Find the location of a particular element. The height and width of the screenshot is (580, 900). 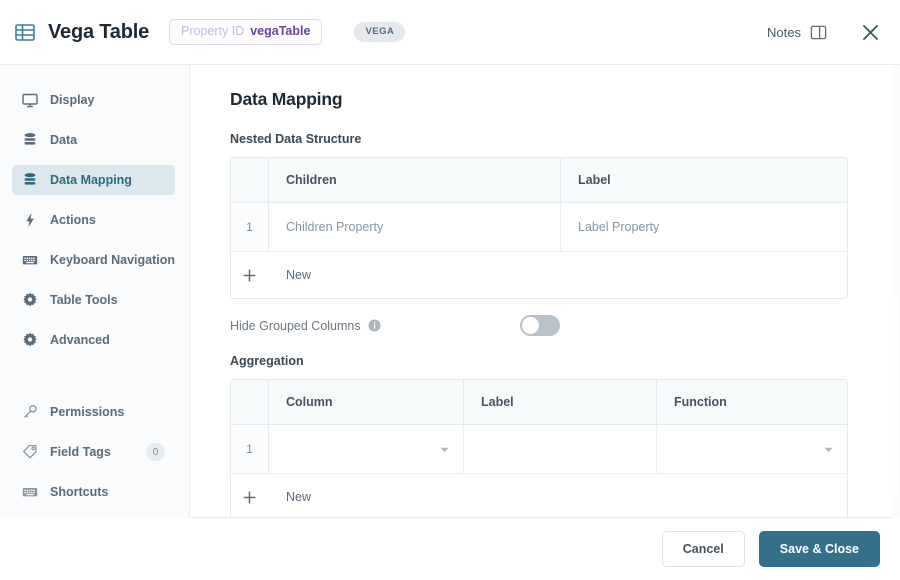

sidebar-item-shortcuts: Shortcuts is located at coordinates (93, 492).